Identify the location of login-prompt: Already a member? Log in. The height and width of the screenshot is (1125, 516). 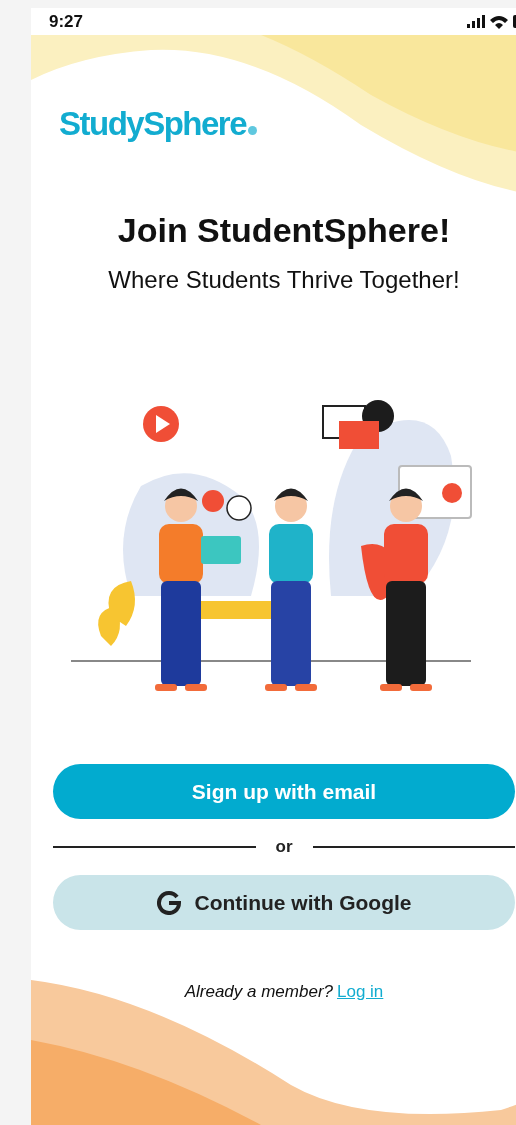
(284, 992).